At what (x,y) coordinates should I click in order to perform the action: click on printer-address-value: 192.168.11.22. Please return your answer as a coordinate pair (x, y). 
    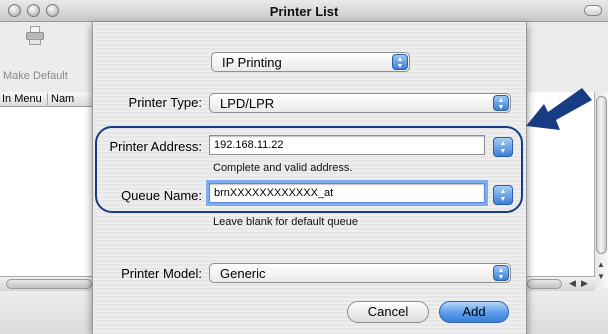
    Looking at the image, I should click on (249, 145).